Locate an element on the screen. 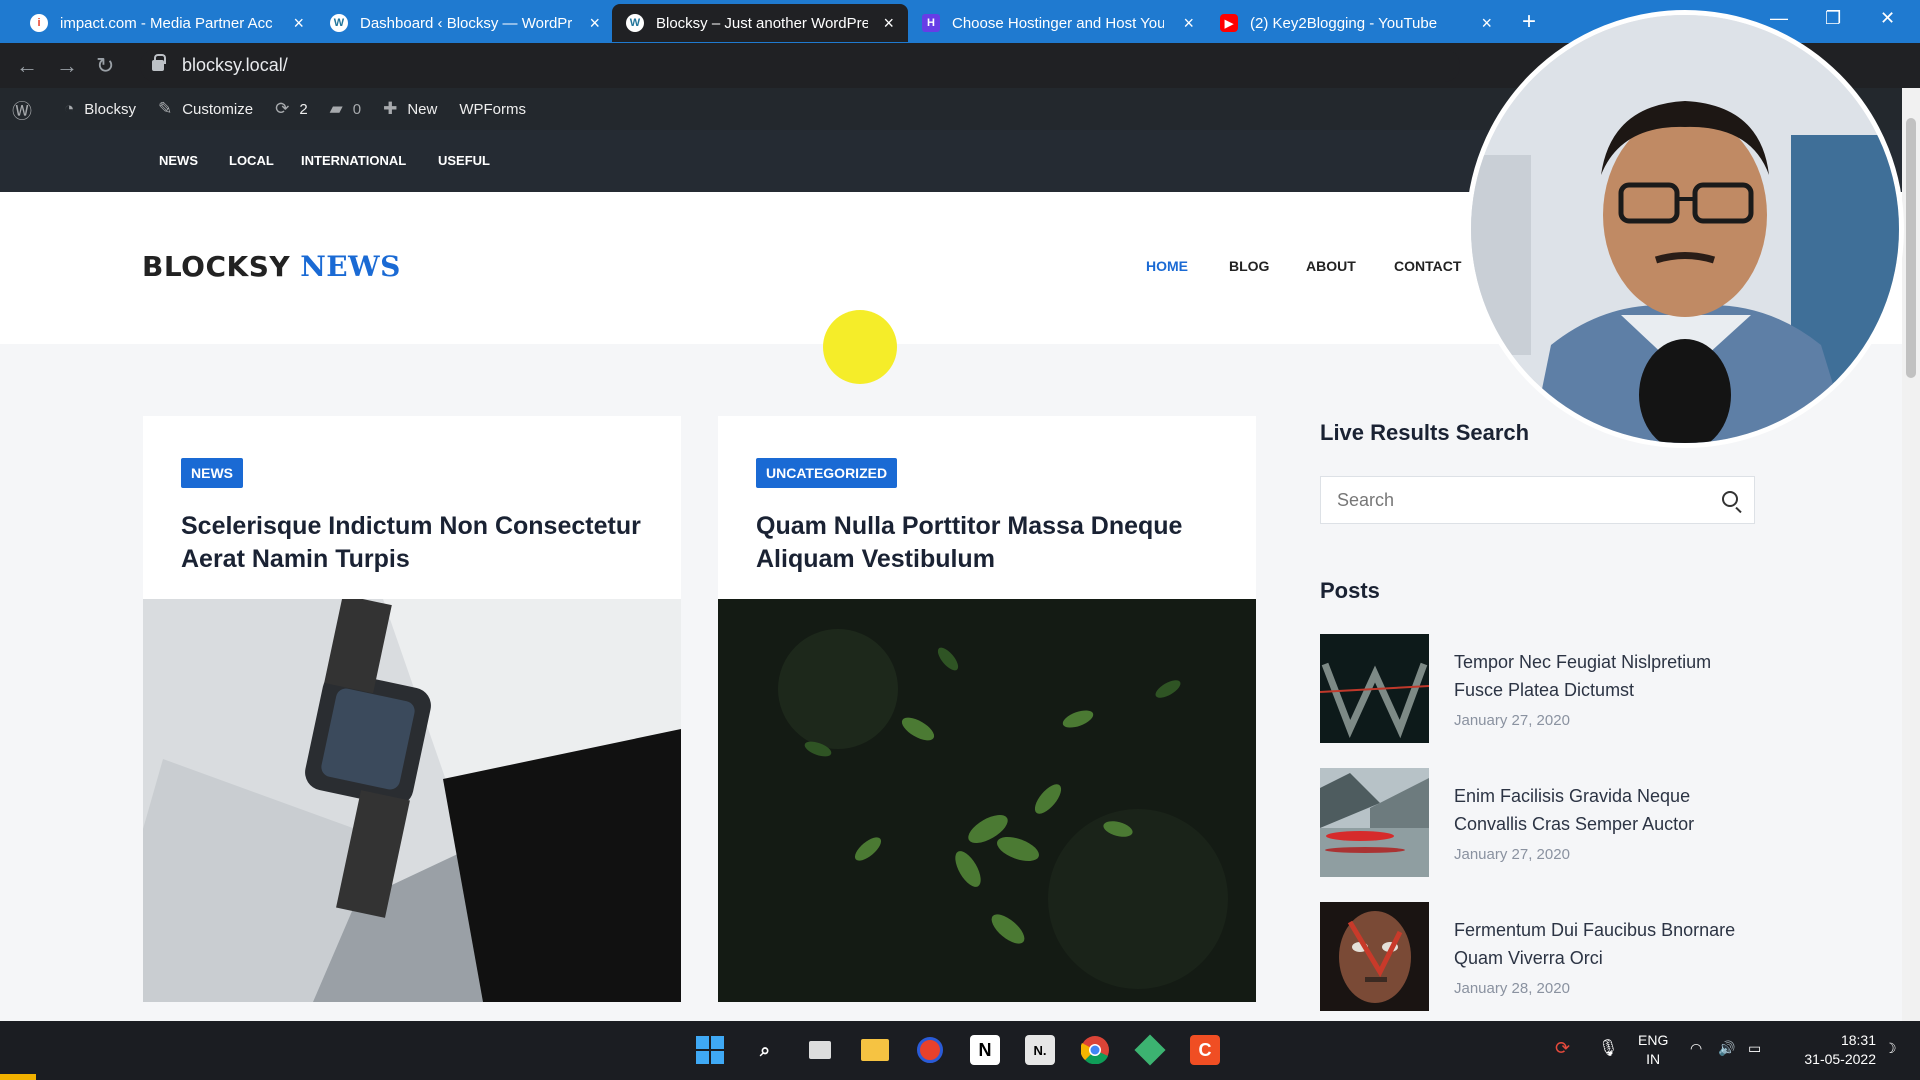  posts-widget-title: Posts is located at coordinates (1350, 590).